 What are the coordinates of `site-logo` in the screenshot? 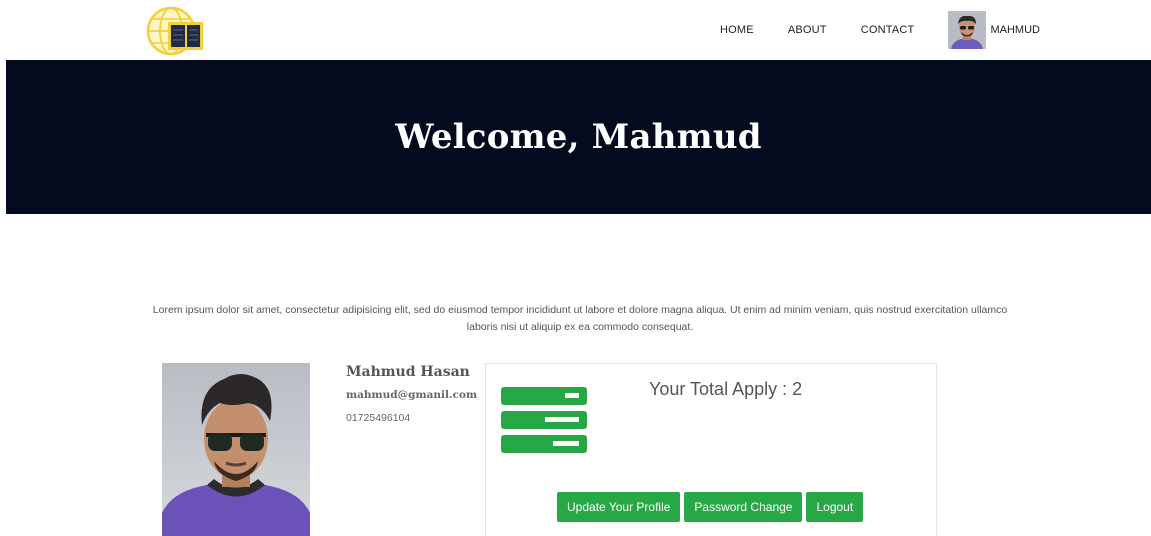 It's located at (175, 31).